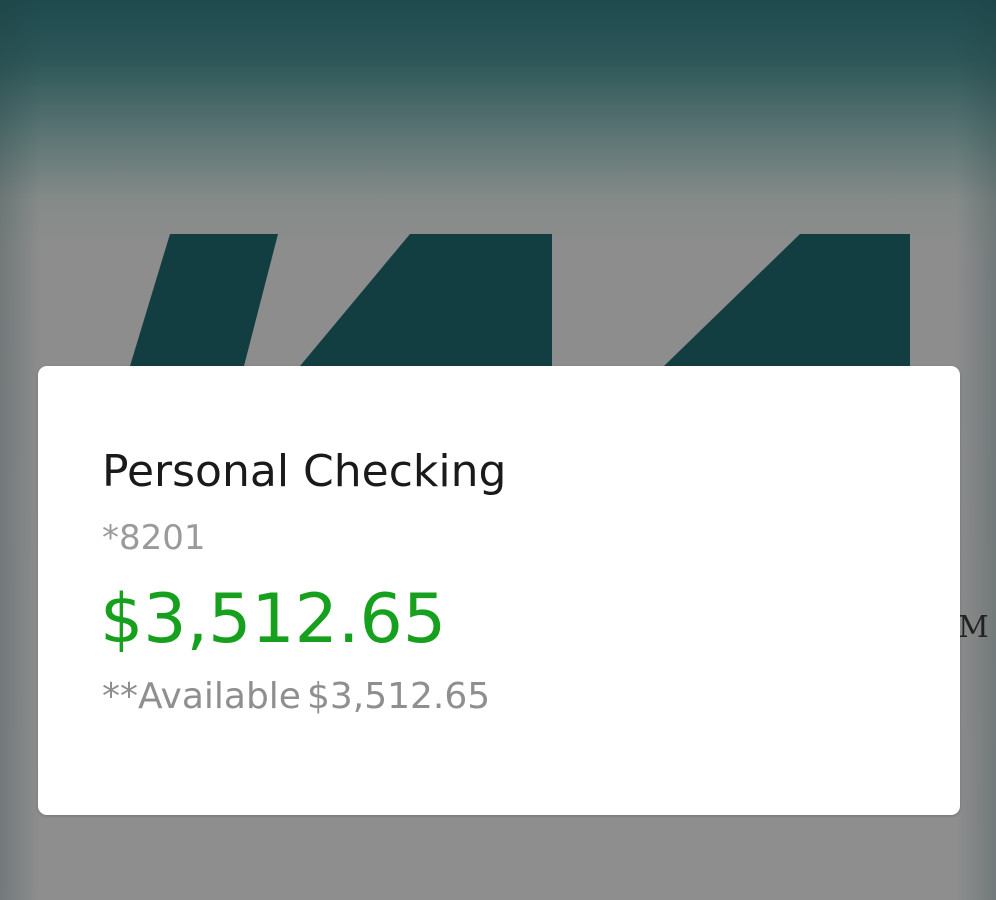 This screenshot has width=996, height=900. What do you see at coordinates (154, 538) in the screenshot?
I see `account-number: *8201` at bounding box center [154, 538].